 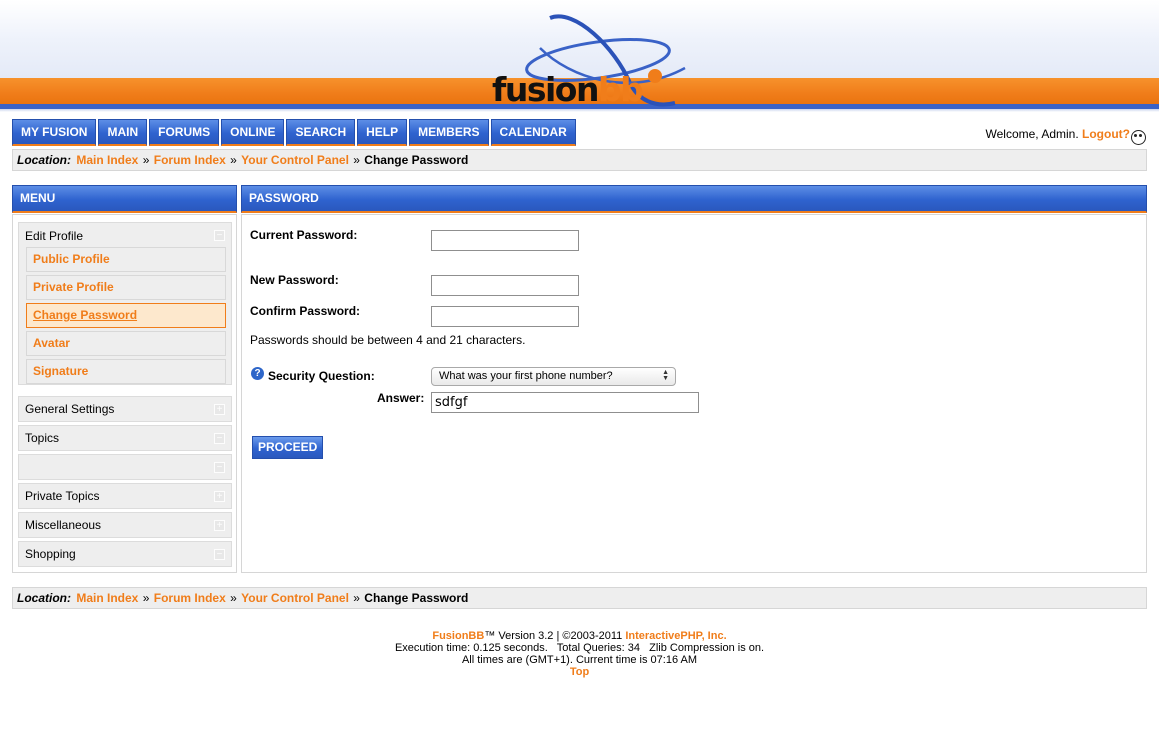 I want to click on fusionbb-logo: fusionbb, so click(x=585, y=58).